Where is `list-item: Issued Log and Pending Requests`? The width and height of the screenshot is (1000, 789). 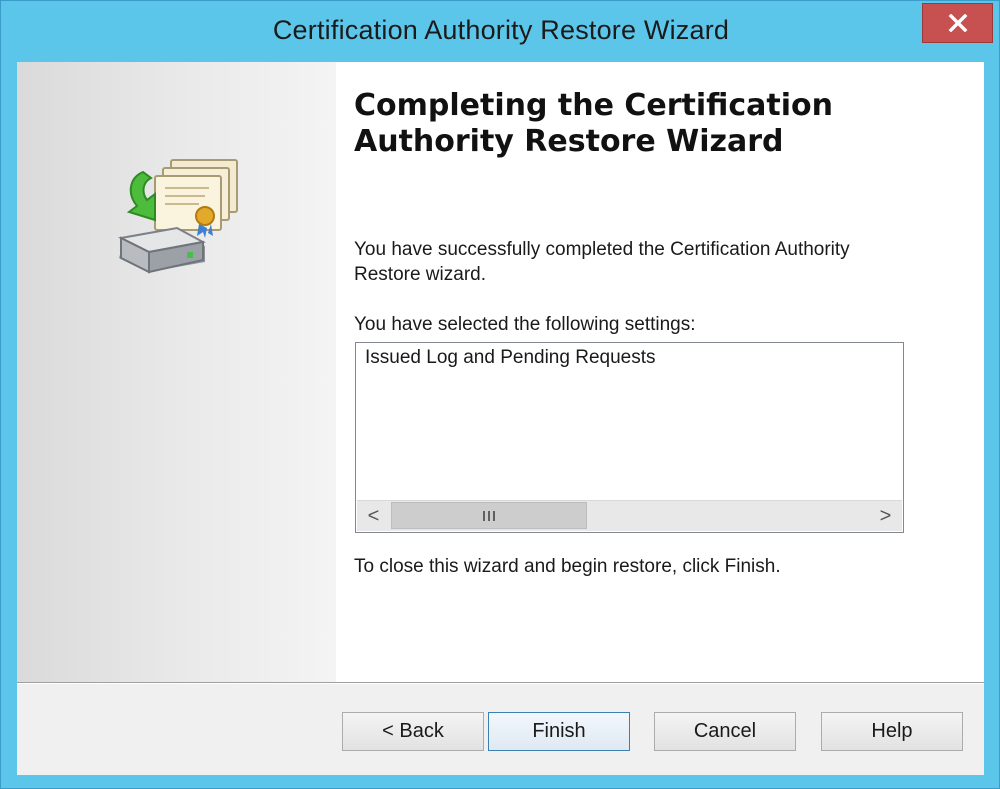
list-item: Issued Log and Pending Requests is located at coordinates (510, 358).